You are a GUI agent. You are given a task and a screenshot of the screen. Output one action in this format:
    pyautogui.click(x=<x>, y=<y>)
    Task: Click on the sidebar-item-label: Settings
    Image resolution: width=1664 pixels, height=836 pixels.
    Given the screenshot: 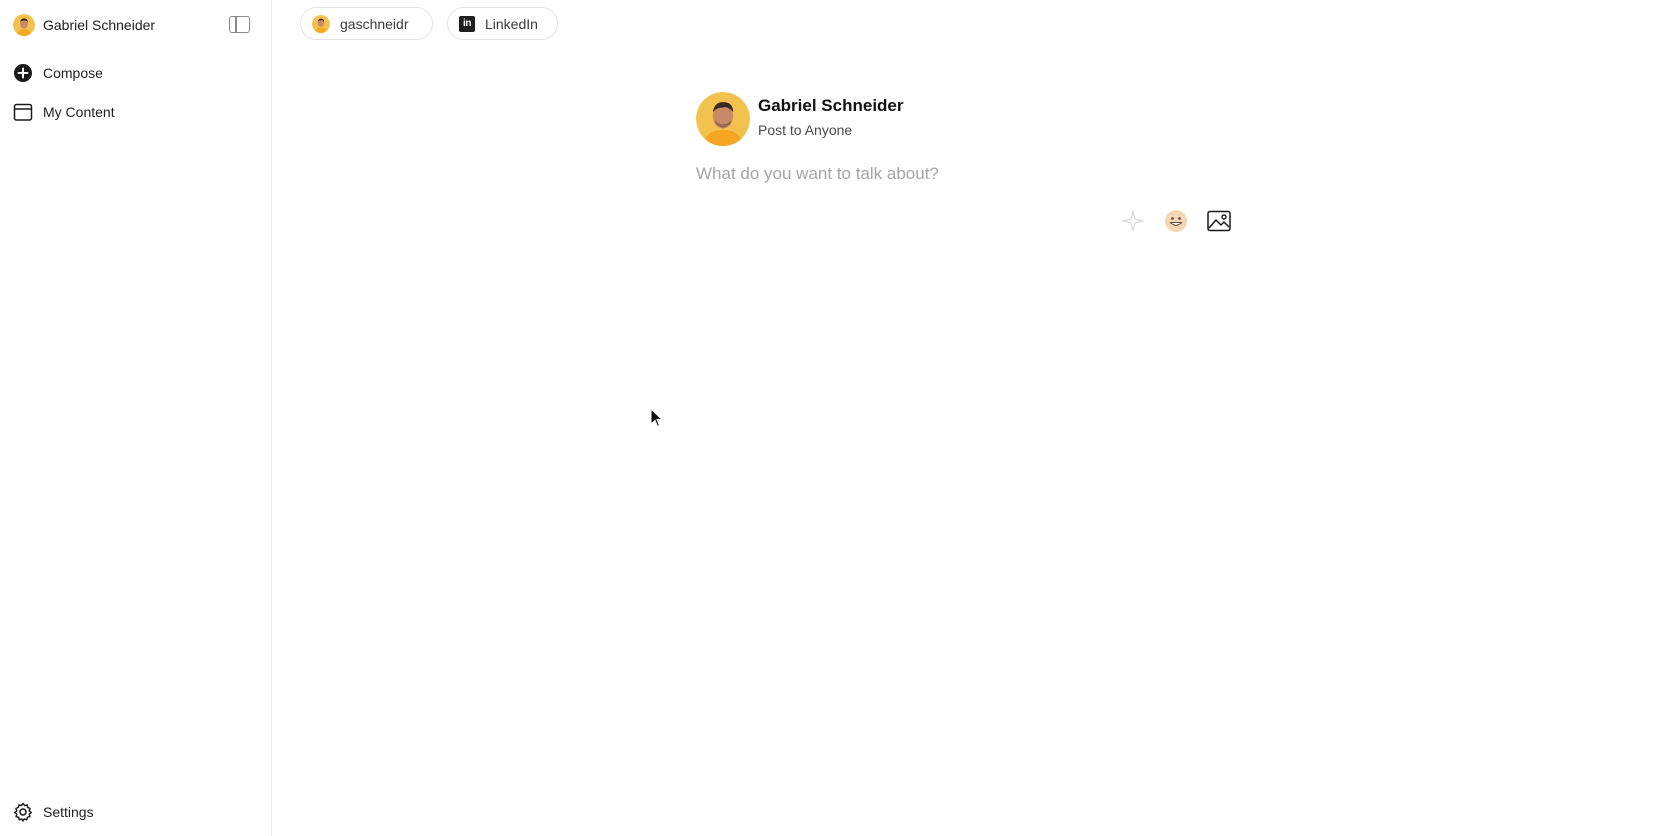 What is the action you would take?
    pyautogui.click(x=68, y=812)
    